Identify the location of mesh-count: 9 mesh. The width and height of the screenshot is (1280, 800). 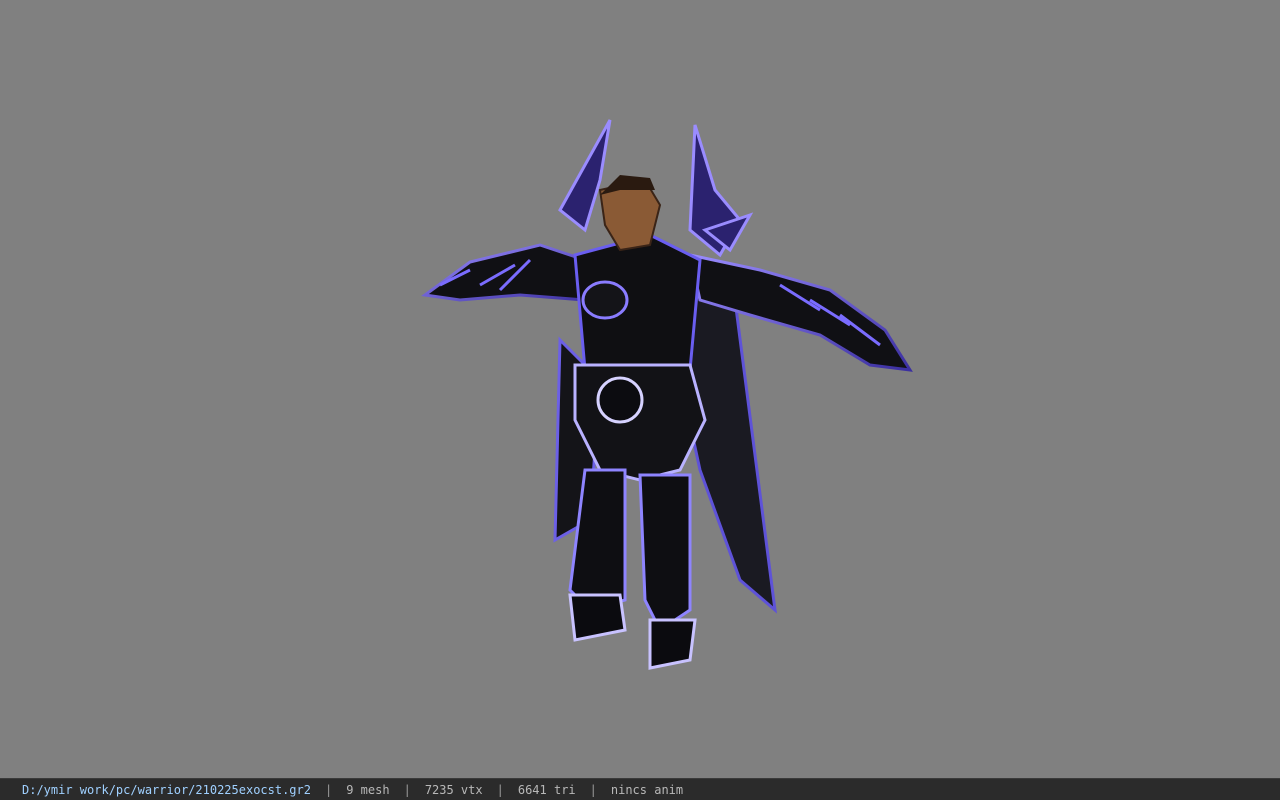
(368, 789).